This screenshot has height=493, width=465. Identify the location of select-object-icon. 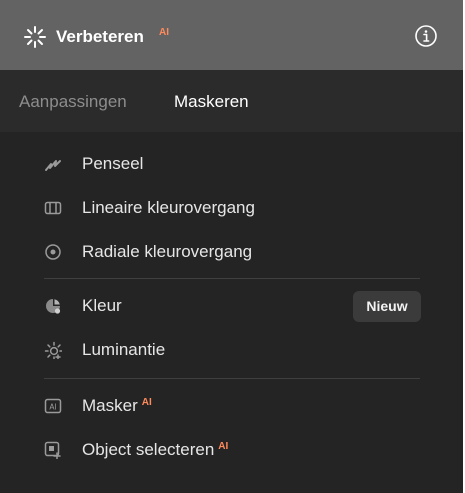
(52, 450).